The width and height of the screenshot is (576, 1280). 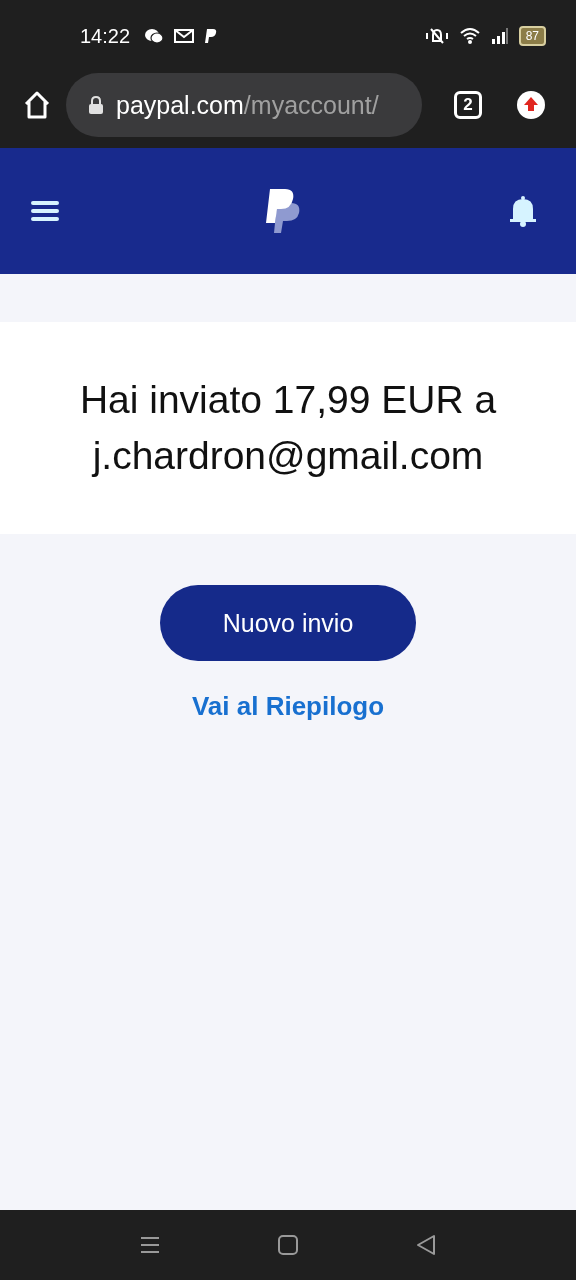 I want to click on chat-icon, so click(x=154, y=36).